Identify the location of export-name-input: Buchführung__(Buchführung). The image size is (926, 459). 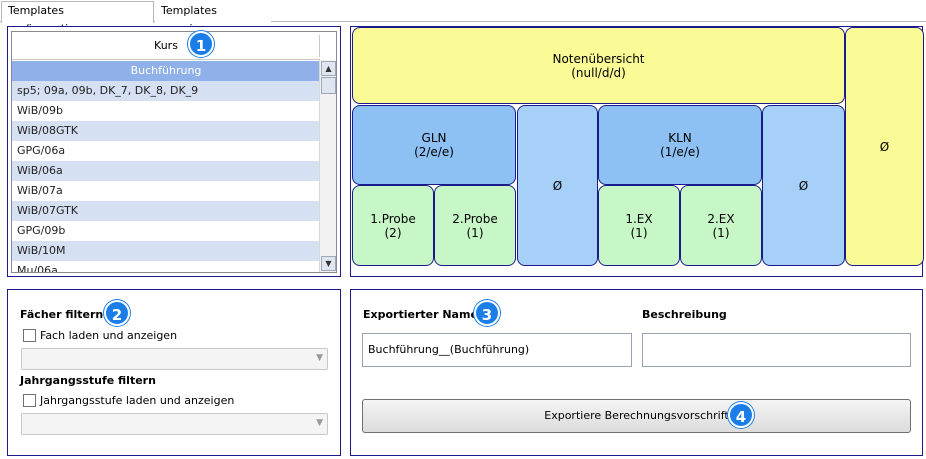
(497, 350).